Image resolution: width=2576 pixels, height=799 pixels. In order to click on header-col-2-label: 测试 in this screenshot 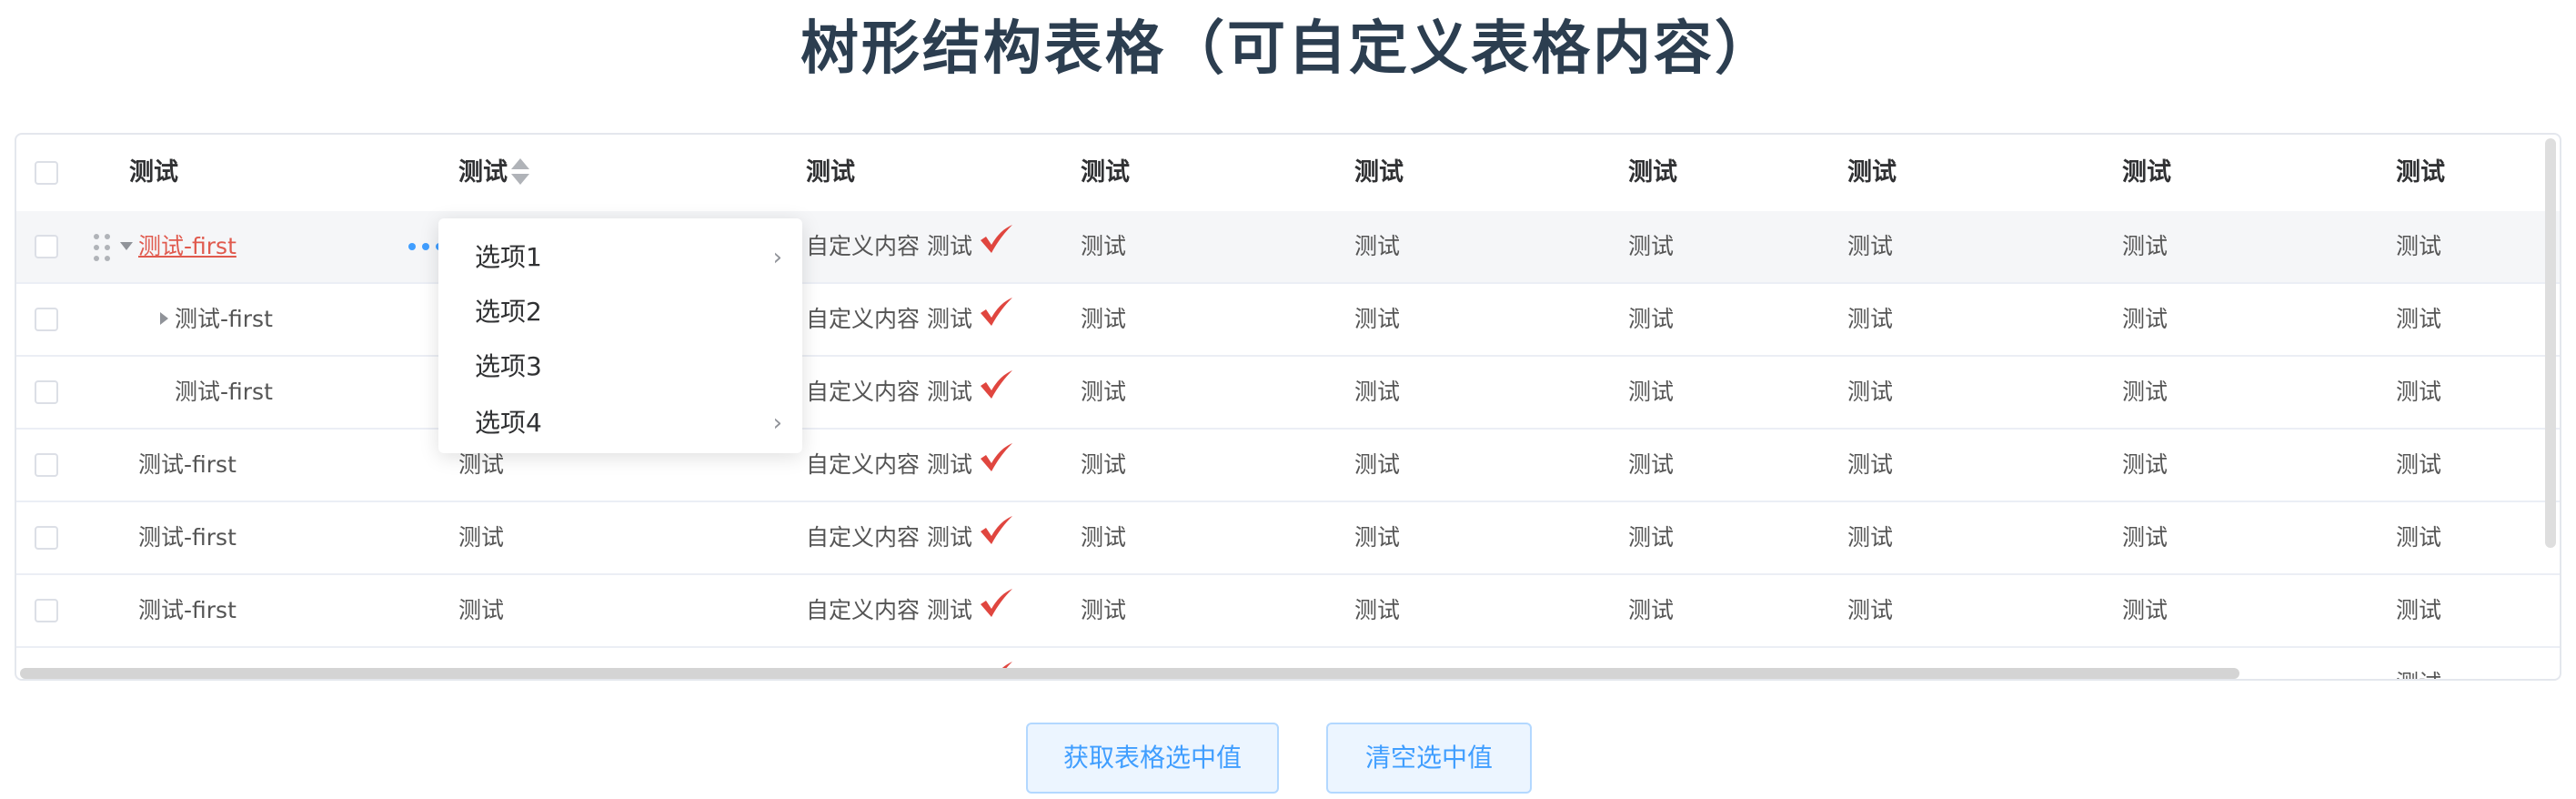, I will do `click(483, 172)`.